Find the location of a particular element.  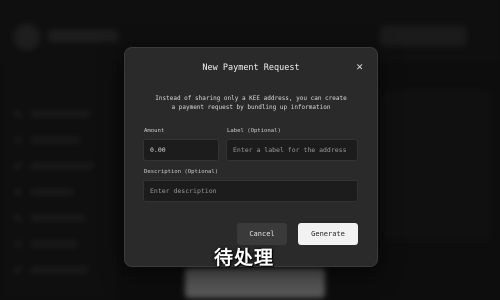

cancel-button: Cancel is located at coordinates (262, 234).